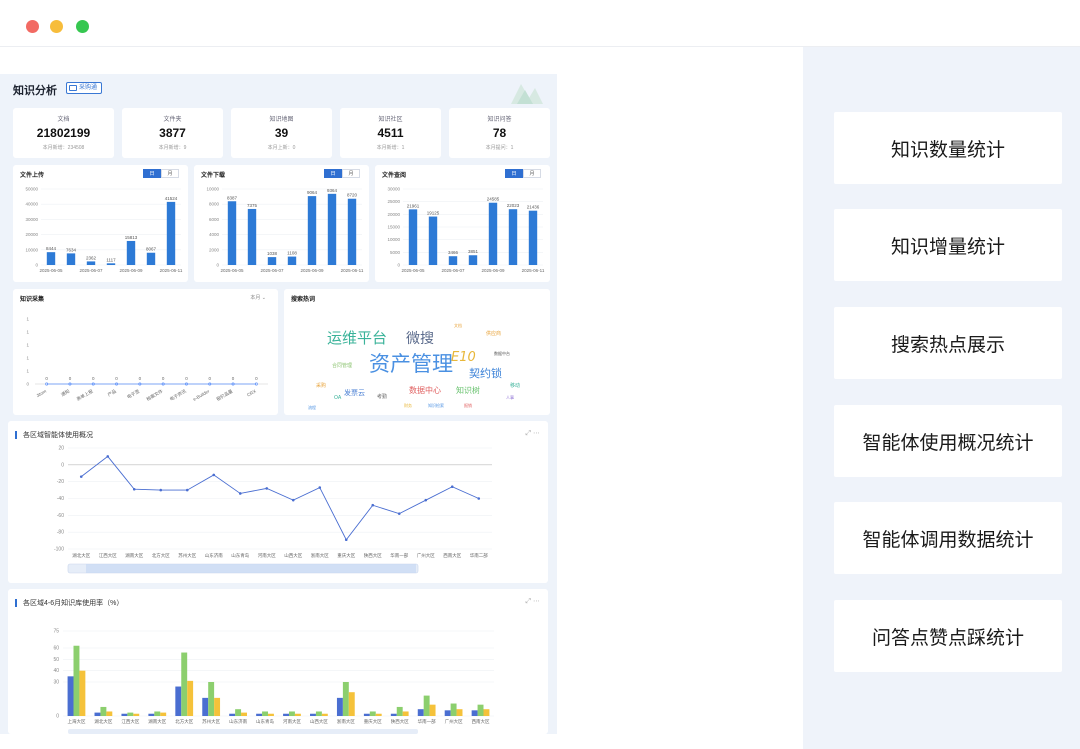  I want to click on maximize-window-button, so click(82, 26).